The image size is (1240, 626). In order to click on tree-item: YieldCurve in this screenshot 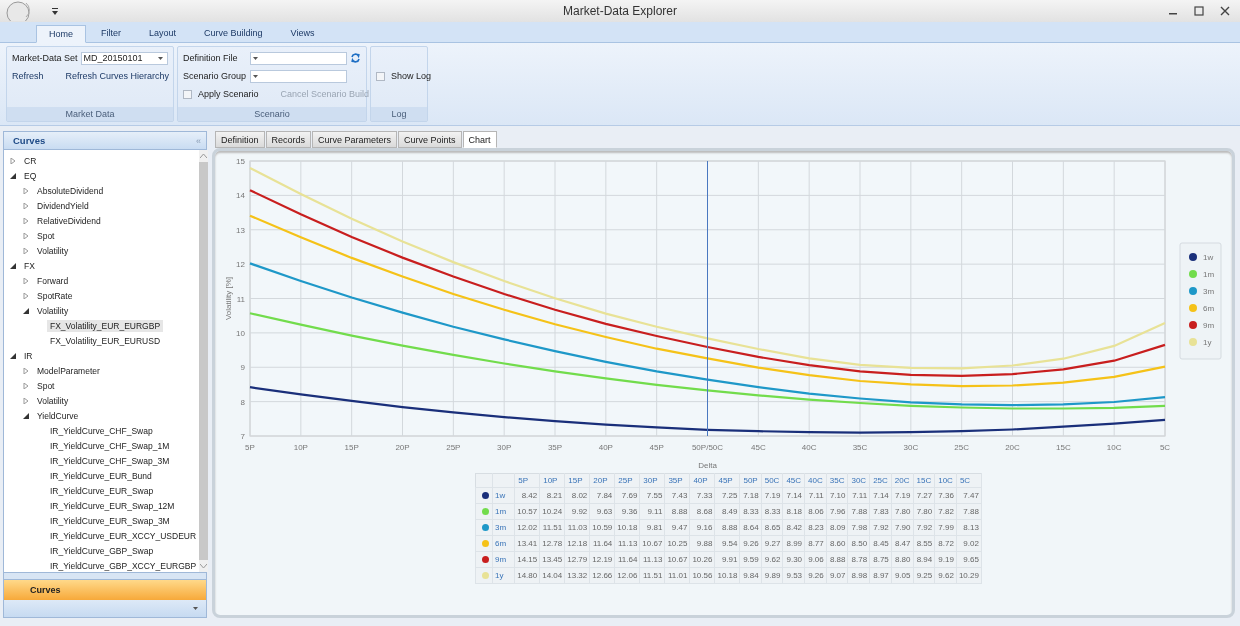, I will do `click(58, 415)`.